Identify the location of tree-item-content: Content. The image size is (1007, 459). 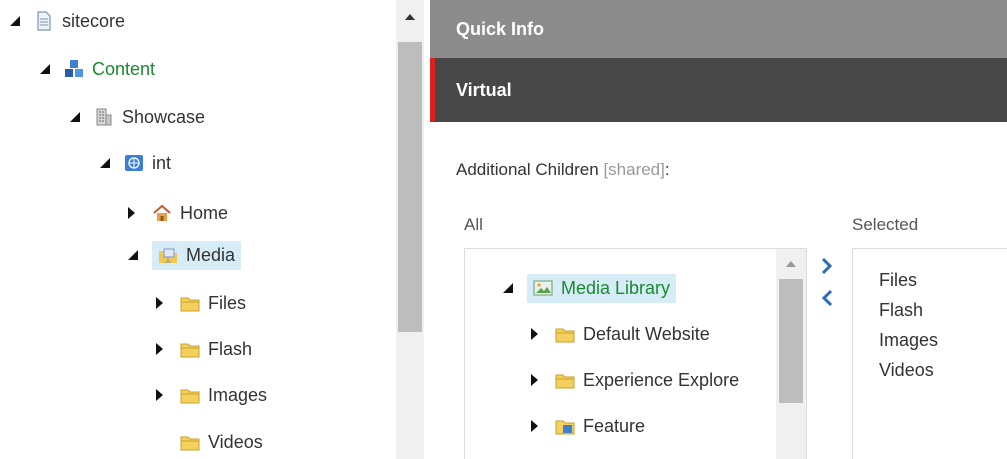
(96, 69).